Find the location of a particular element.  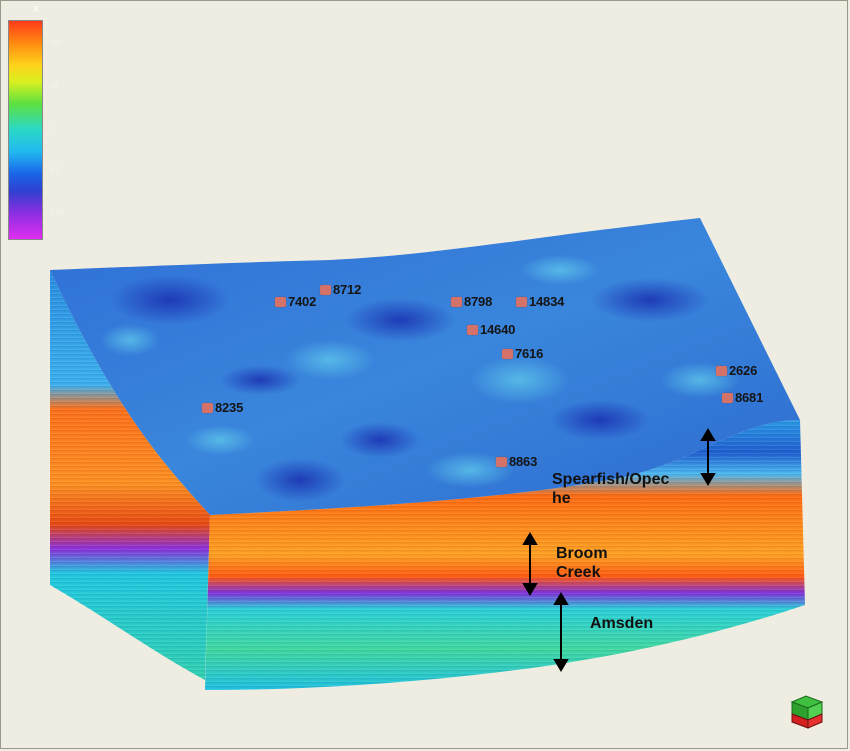

well-label: 8681 is located at coordinates (749, 397).